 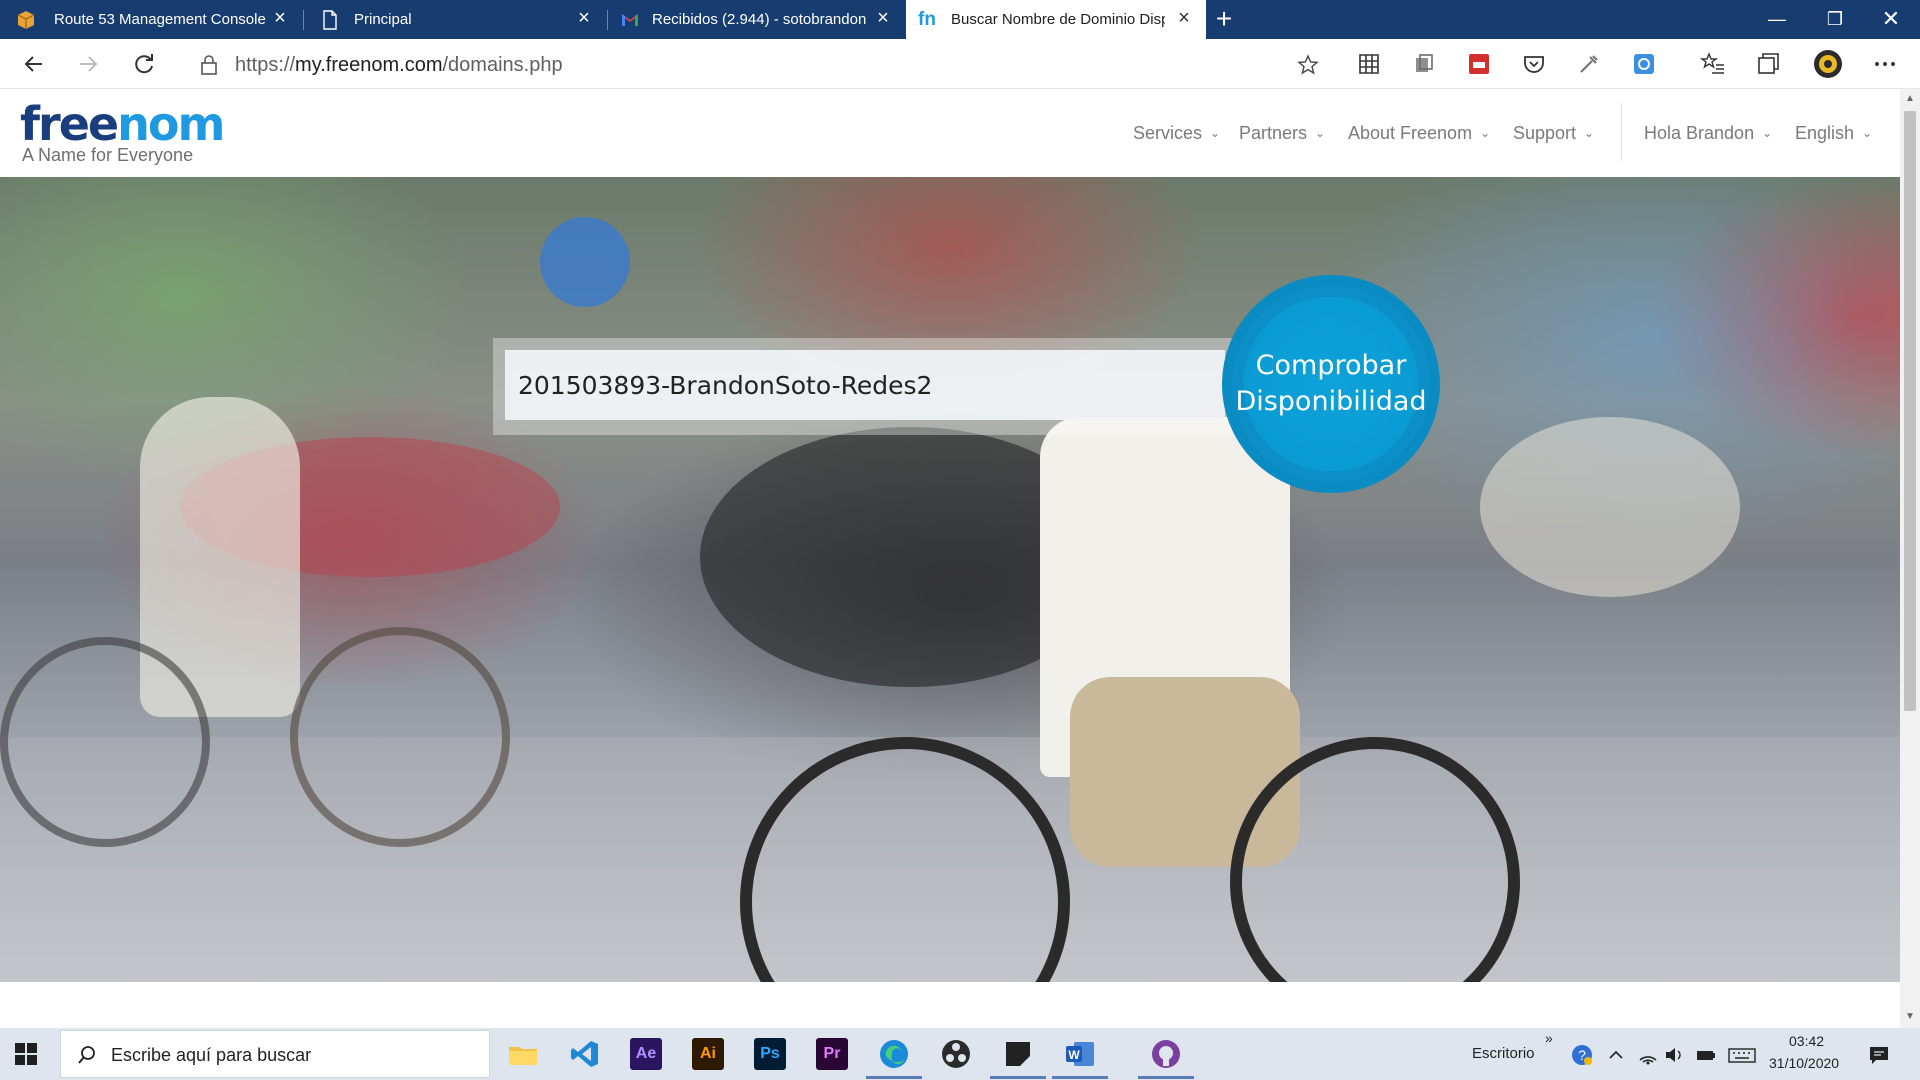 I want to click on tab-freenom-active: fn Buscar Nombre de Dominio Disp ×, so click(x=1056, y=19).